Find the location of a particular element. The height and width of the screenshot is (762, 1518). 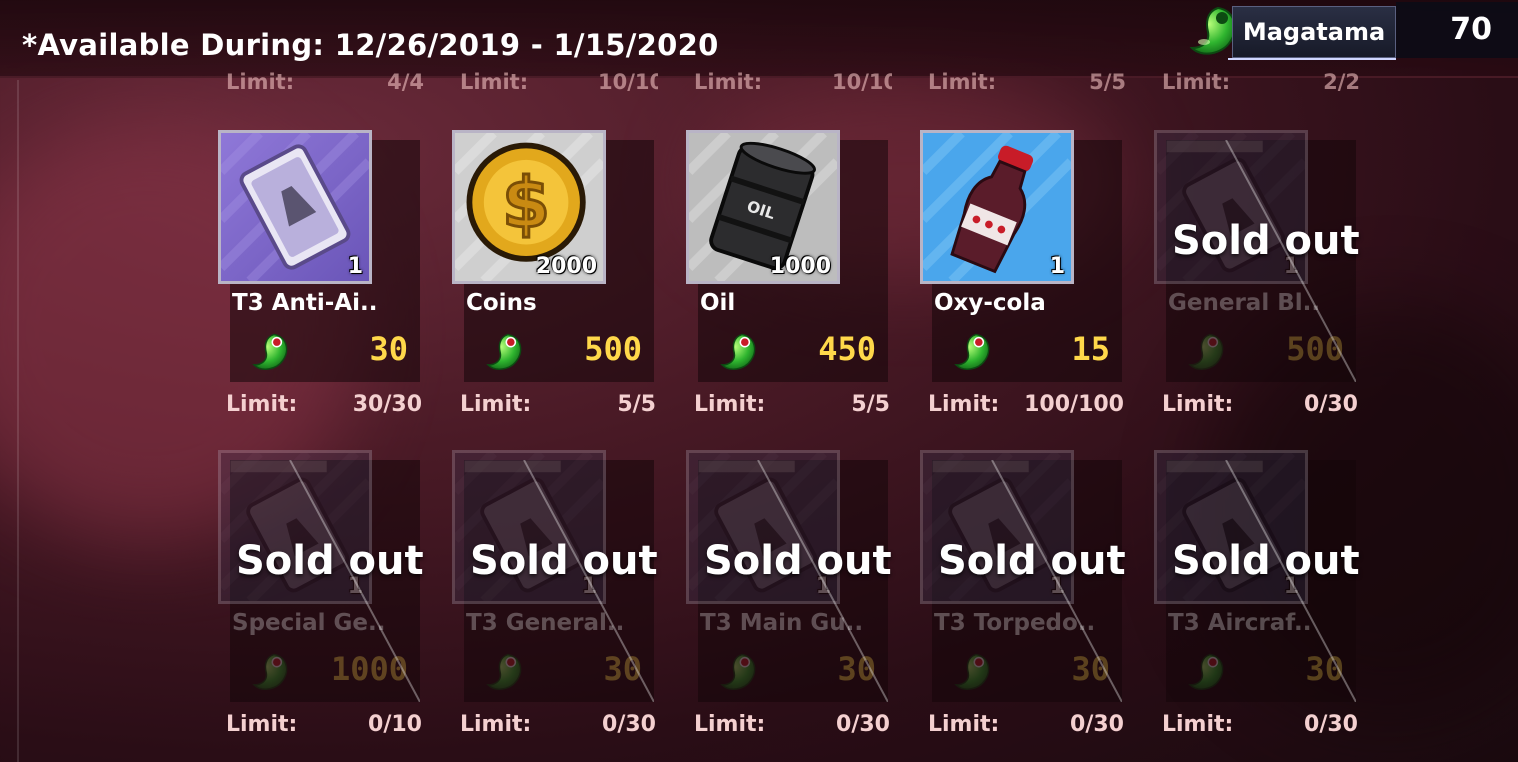

limit-value: 30/30 is located at coordinates (387, 404).